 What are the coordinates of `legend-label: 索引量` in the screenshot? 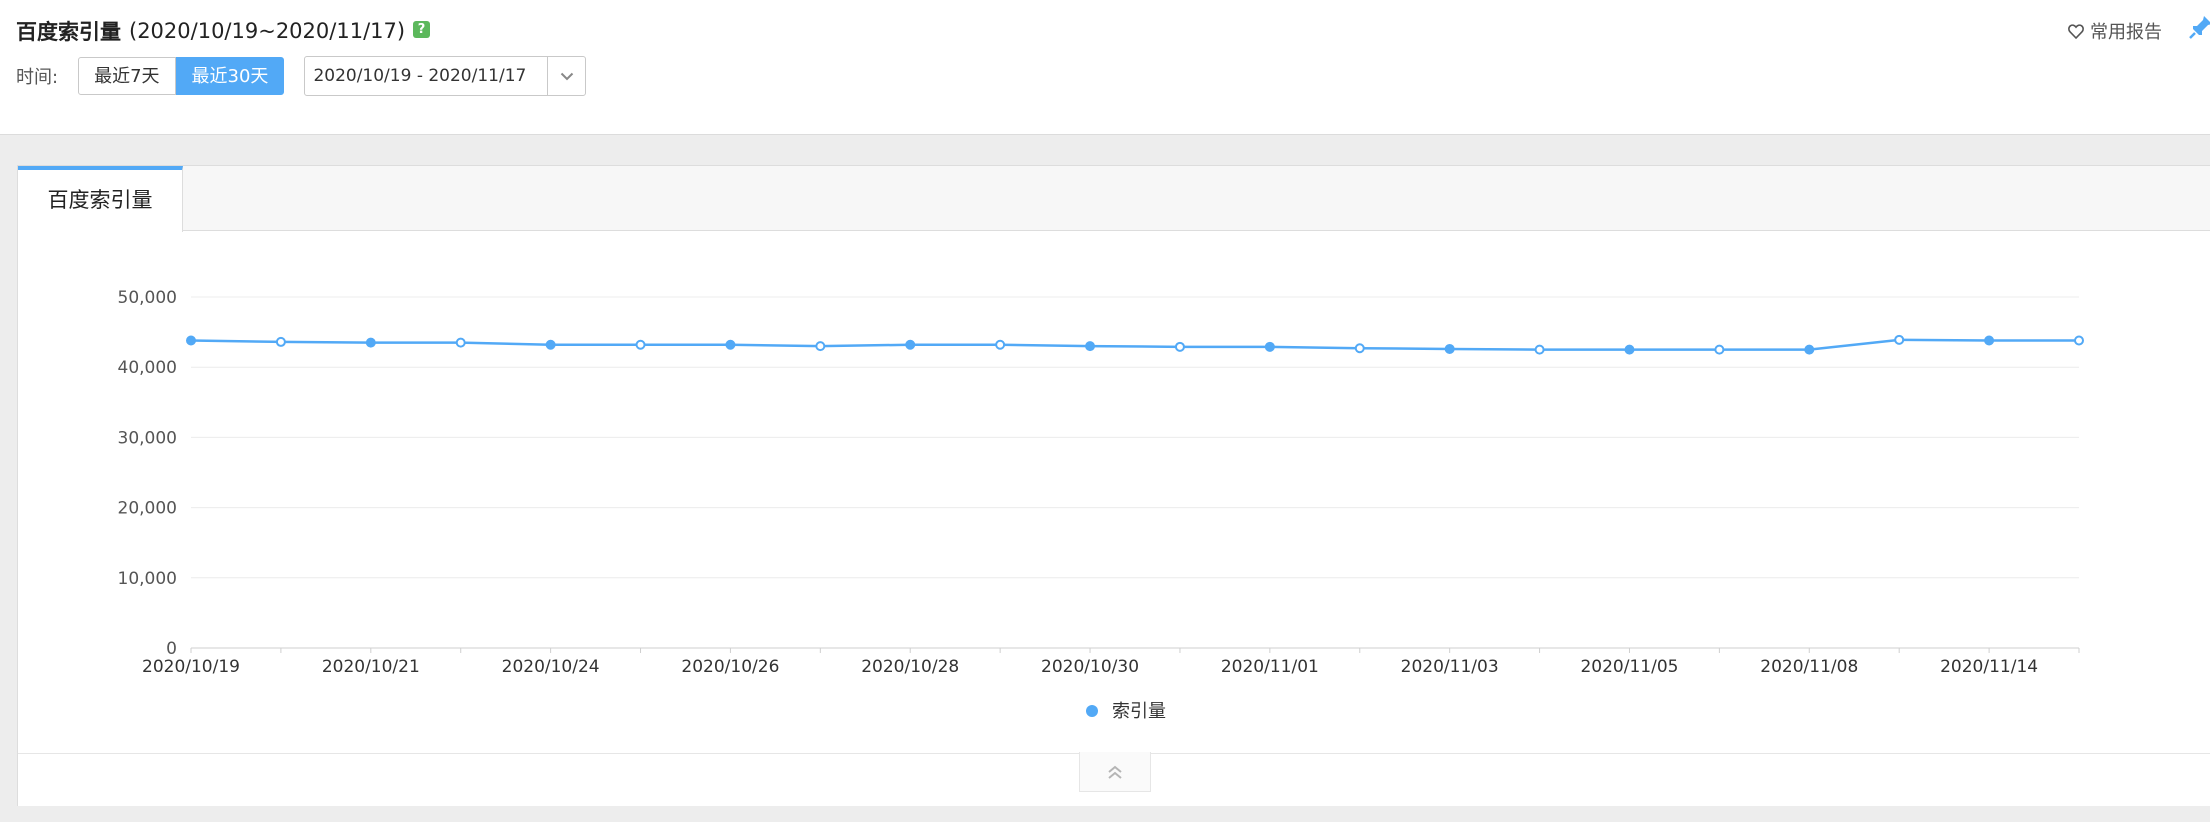 It's located at (1139, 711).